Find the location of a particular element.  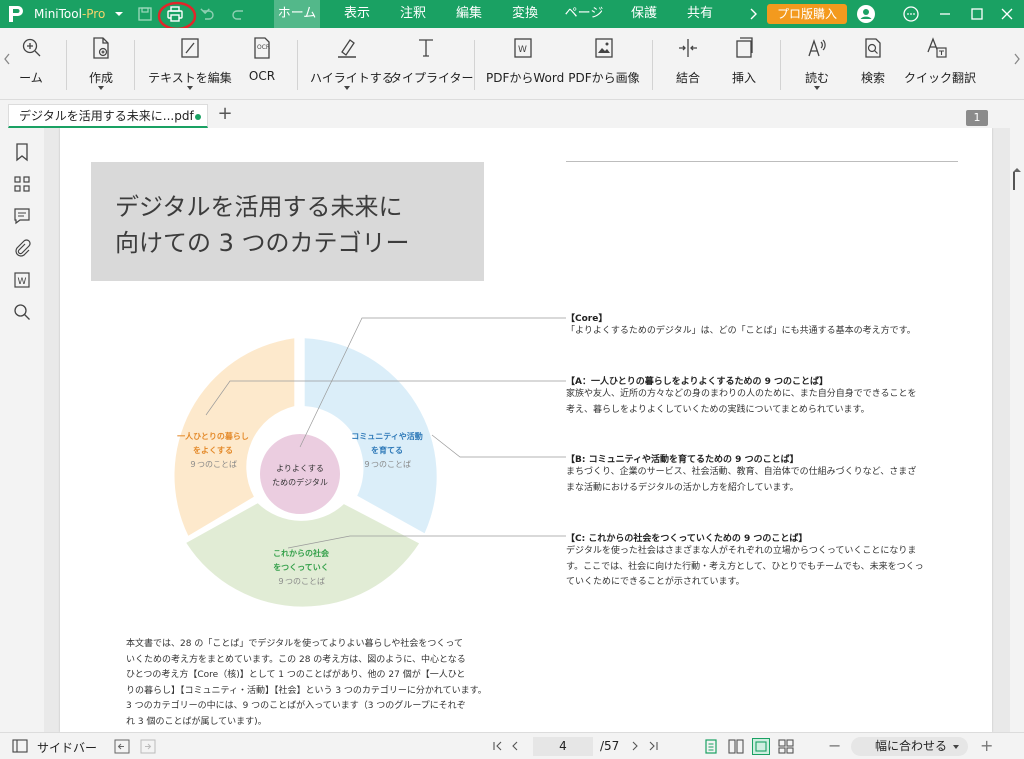

previous-page-icon is located at coordinates (515, 746).